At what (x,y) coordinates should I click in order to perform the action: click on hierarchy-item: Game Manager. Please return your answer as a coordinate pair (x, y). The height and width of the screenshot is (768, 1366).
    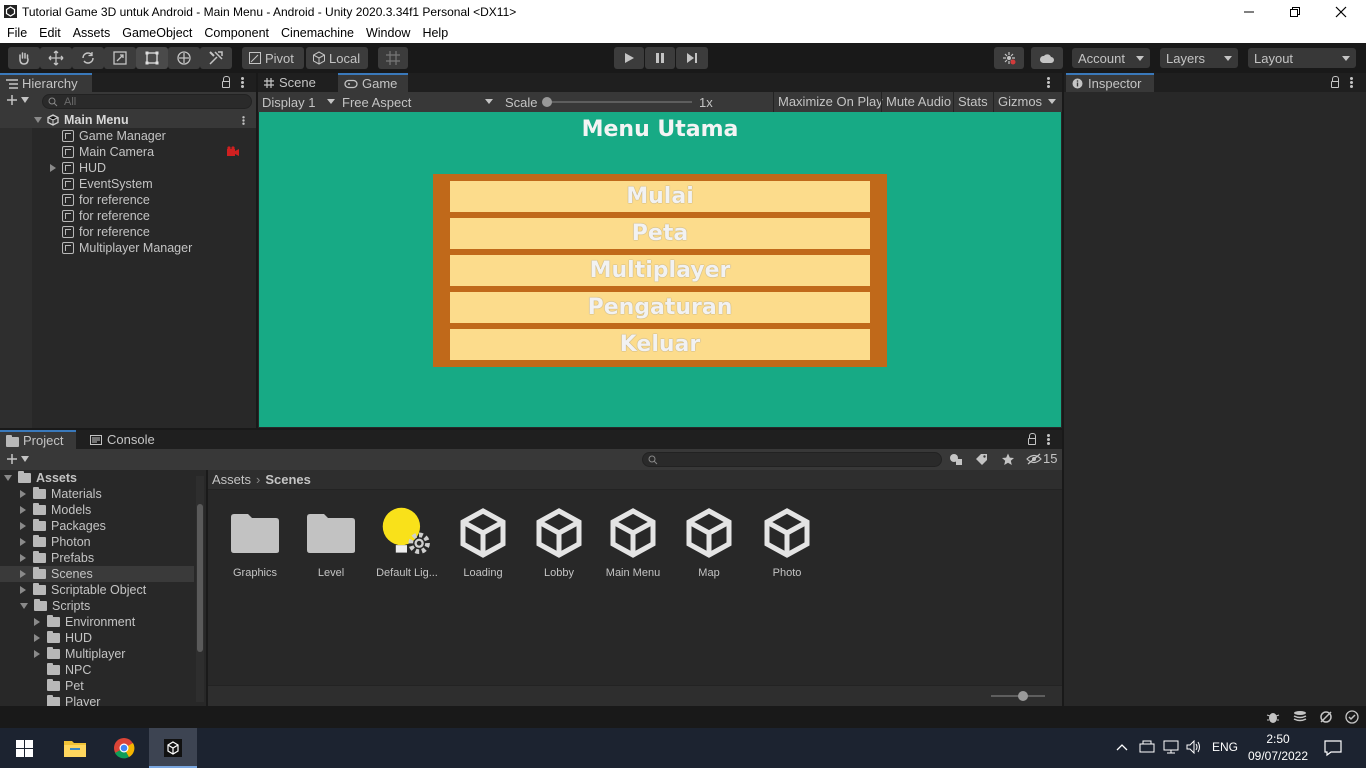
    Looking at the image, I should click on (128, 136).